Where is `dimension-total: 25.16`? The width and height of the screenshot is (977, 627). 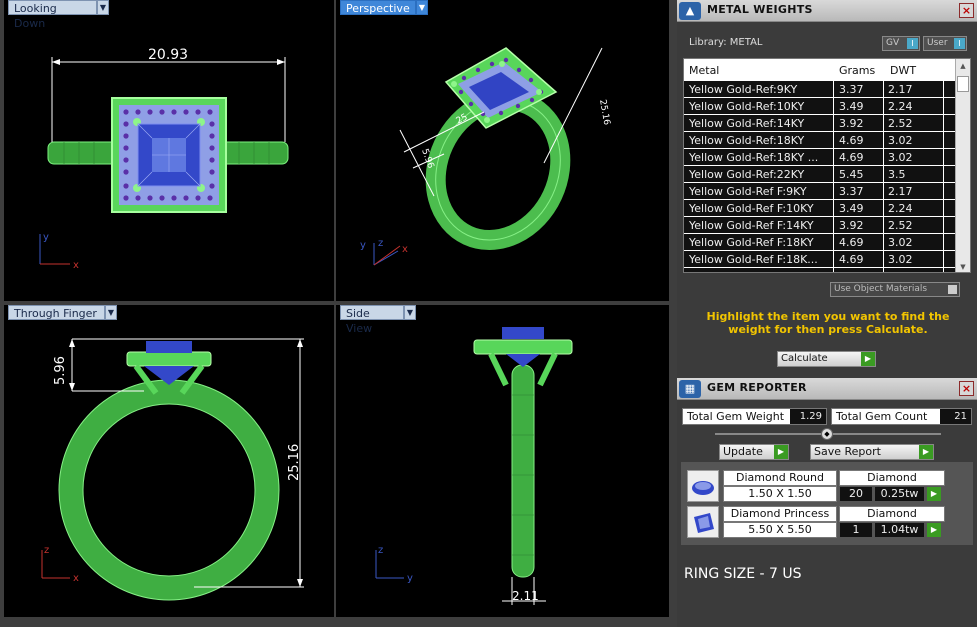 dimension-total: 25.16 is located at coordinates (294, 462).